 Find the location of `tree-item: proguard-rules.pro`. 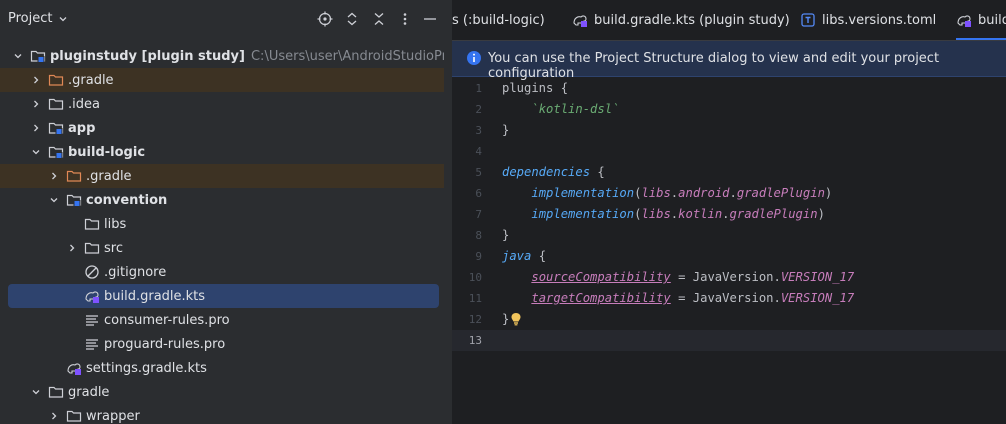

tree-item: proguard-rules.pro is located at coordinates (222, 344).